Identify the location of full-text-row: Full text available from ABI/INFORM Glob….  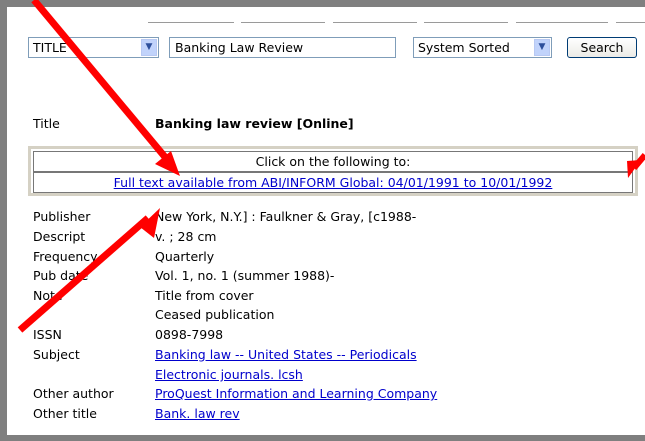
(333, 182).